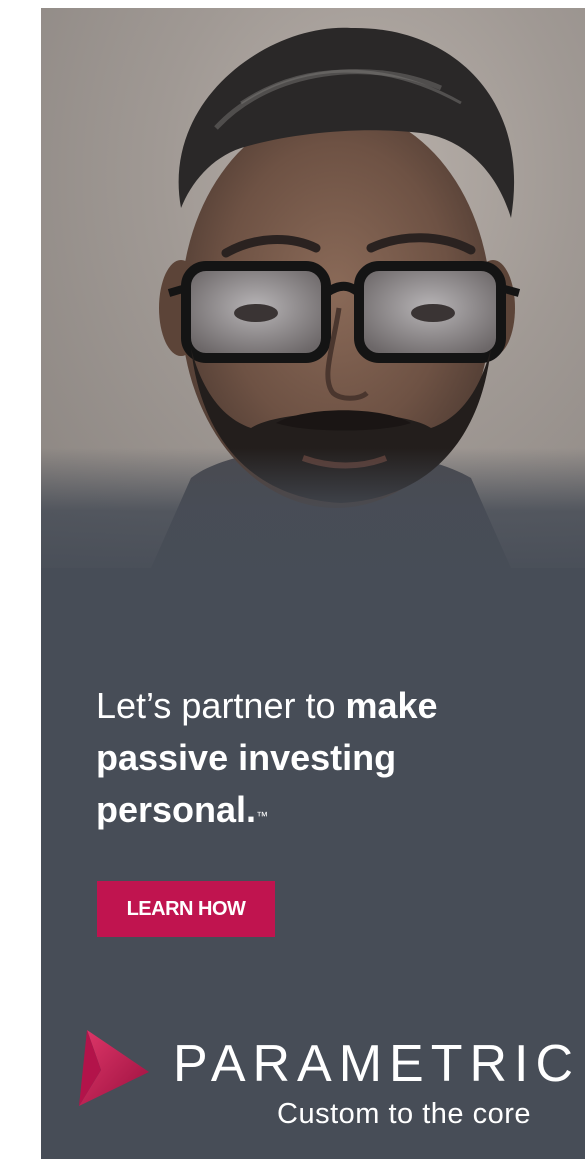 The width and height of the screenshot is (585, 1159). I want to click on headline-bold-text-1: make, so click(391, 705).